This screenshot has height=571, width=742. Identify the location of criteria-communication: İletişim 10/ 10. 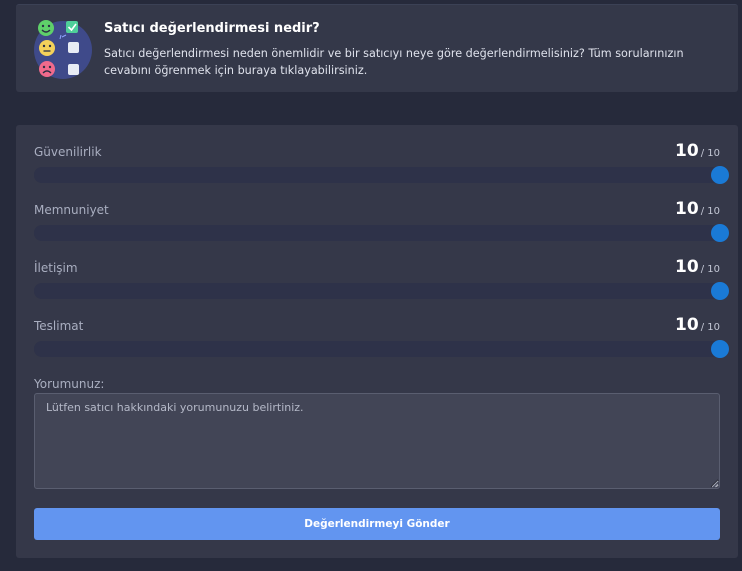
(381, 283).